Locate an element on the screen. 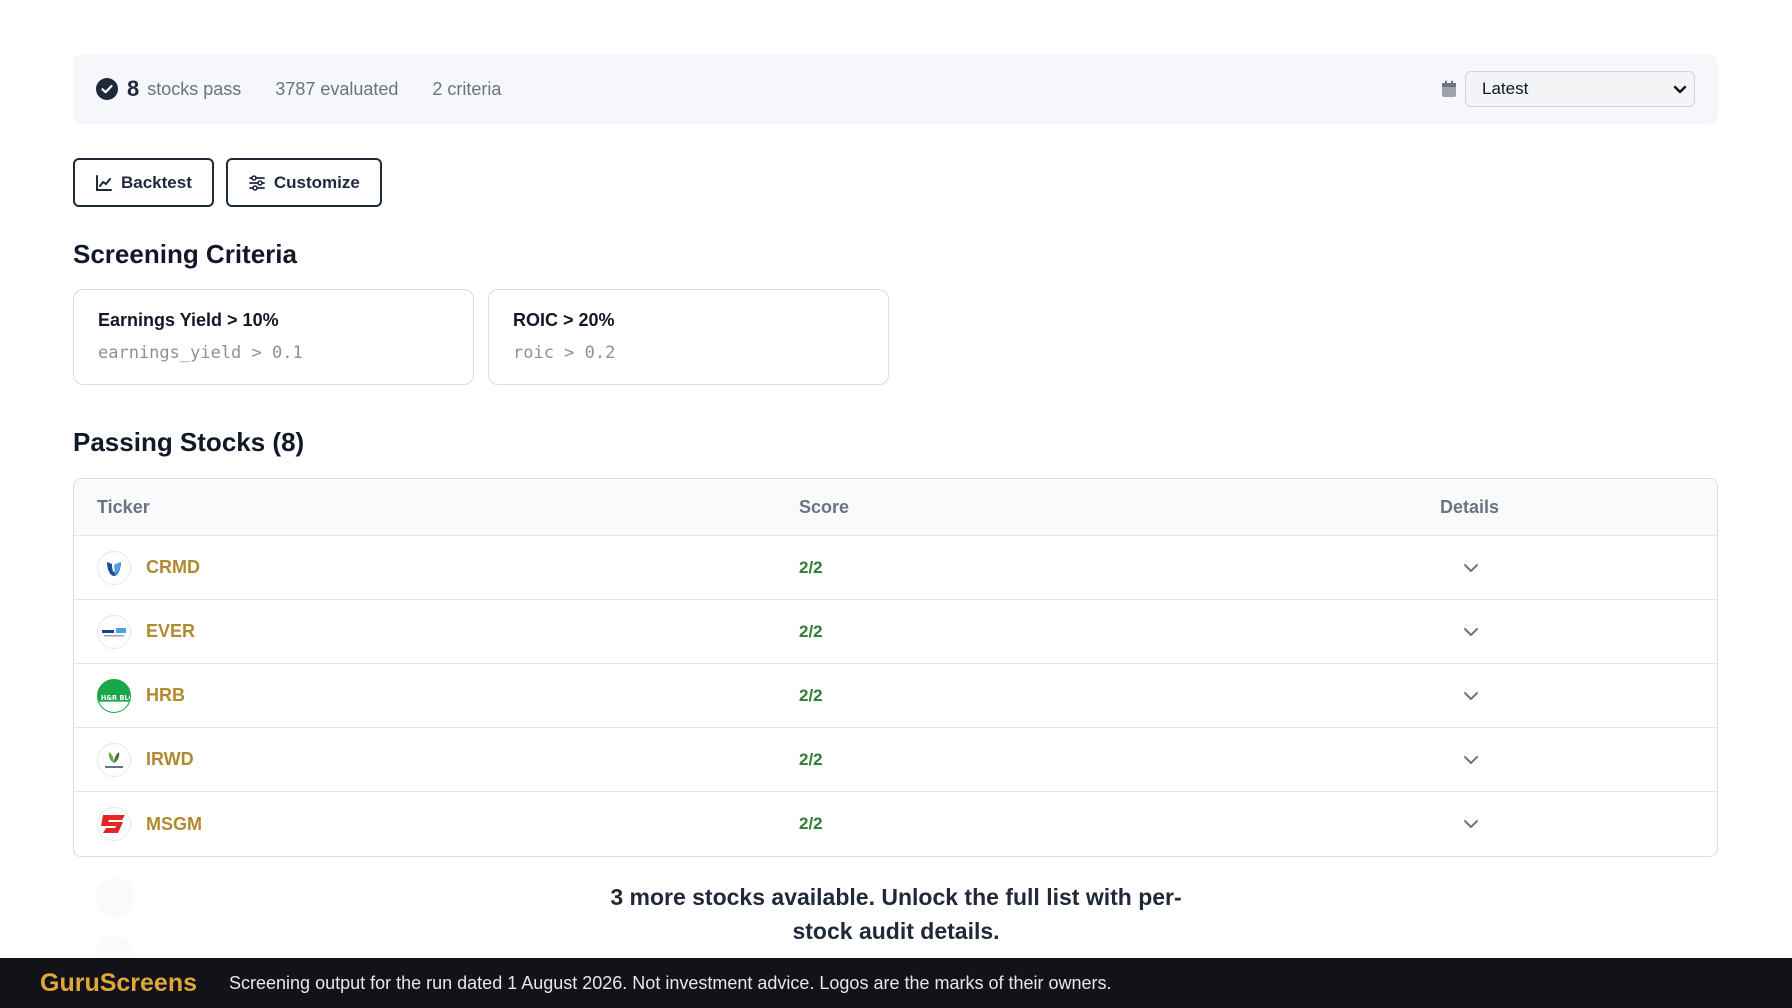 This screenshot has height=1008, width=1792. hrb-logo-text: H&R BLOCK is located at coordinates (115, 698).